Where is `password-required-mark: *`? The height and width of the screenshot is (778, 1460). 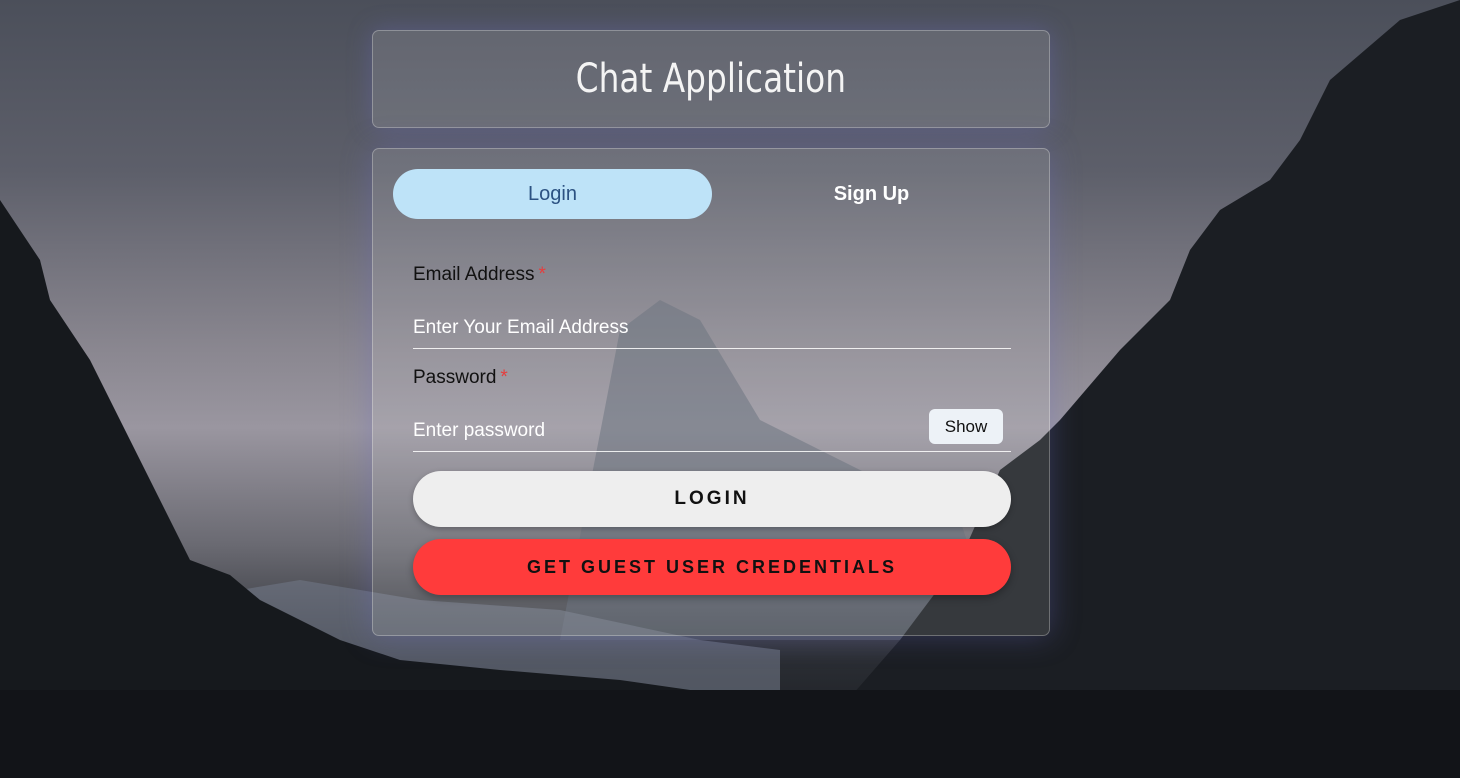 password-required-mark: * is located at coordinates (504, 377).